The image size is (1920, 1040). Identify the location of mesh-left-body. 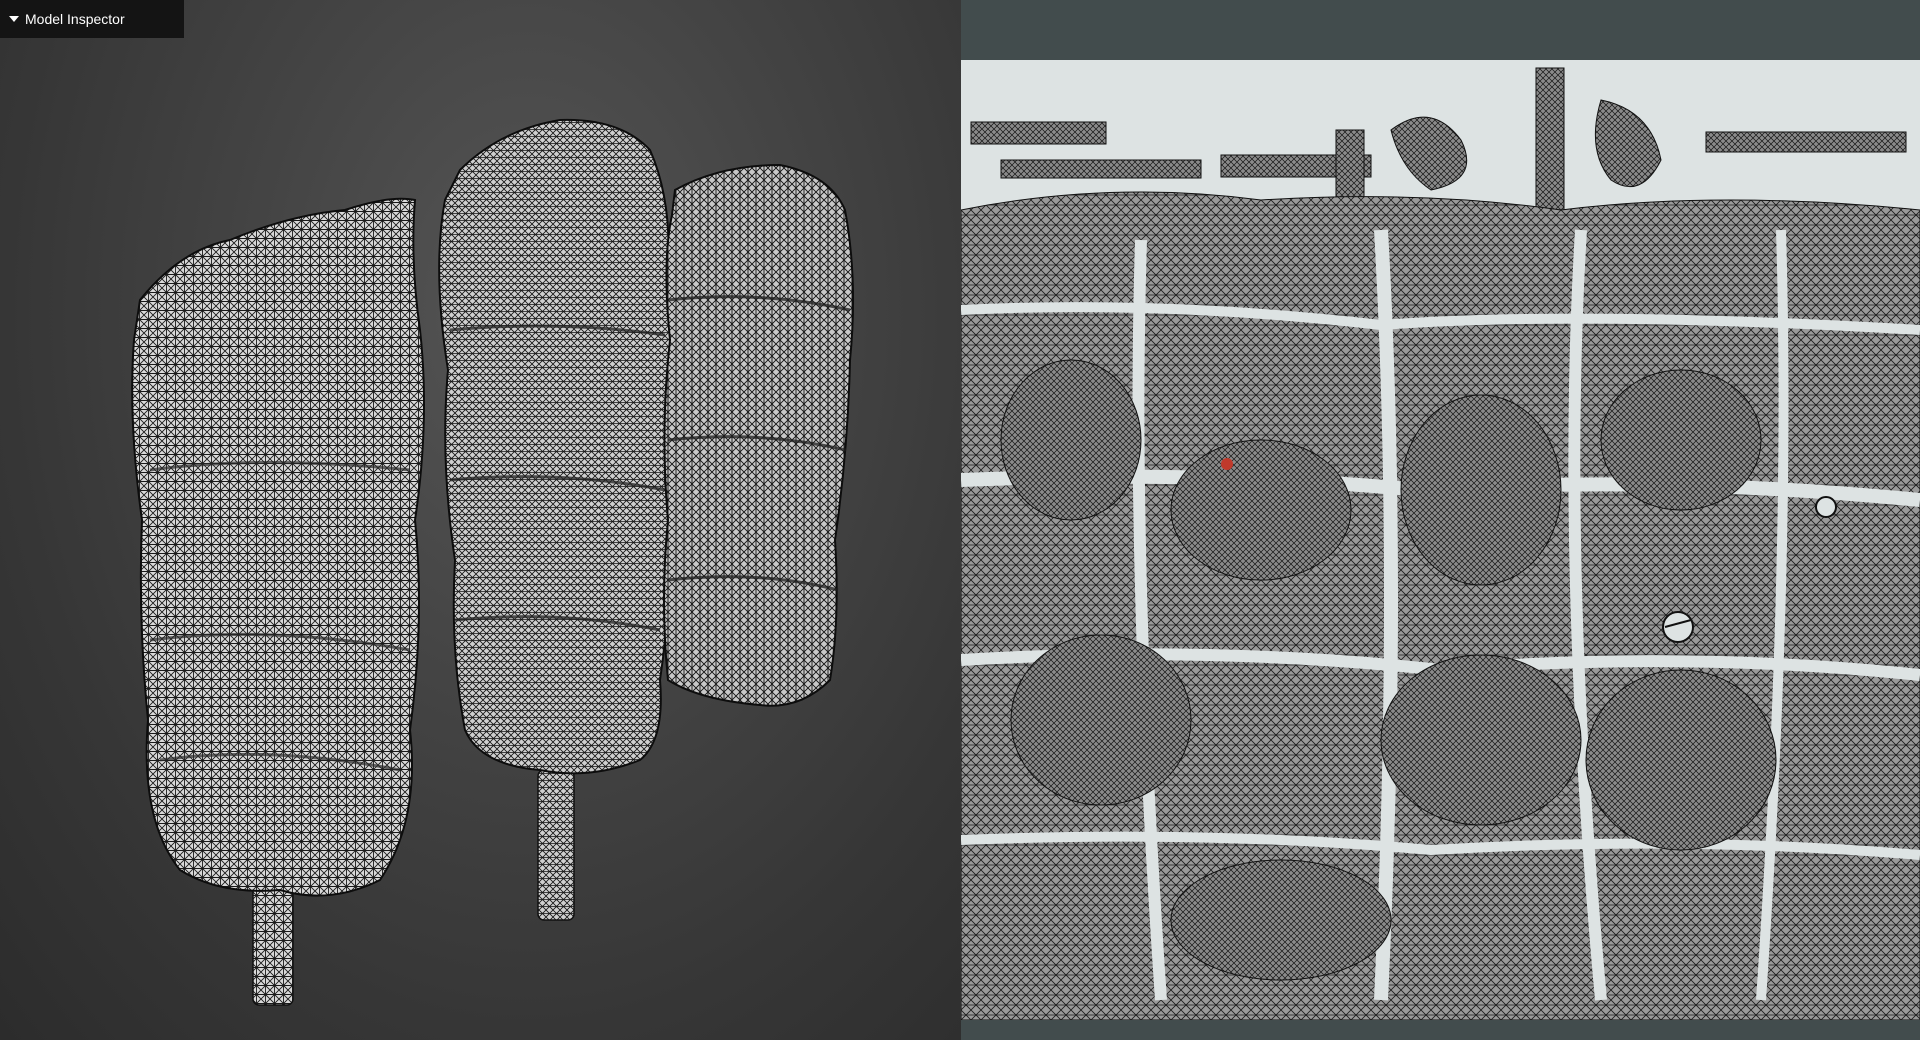
(278, 547).